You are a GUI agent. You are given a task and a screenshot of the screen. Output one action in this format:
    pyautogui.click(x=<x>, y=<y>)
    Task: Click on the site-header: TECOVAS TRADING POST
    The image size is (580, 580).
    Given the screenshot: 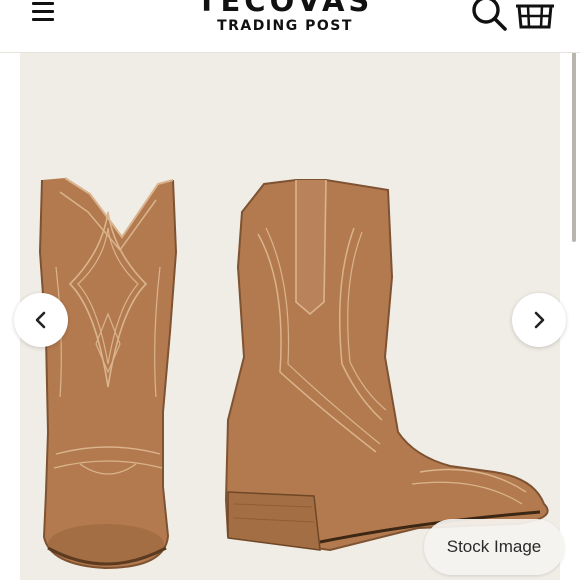 What is the action you would take?
    pyautogui.click(x=290, y=26)
    